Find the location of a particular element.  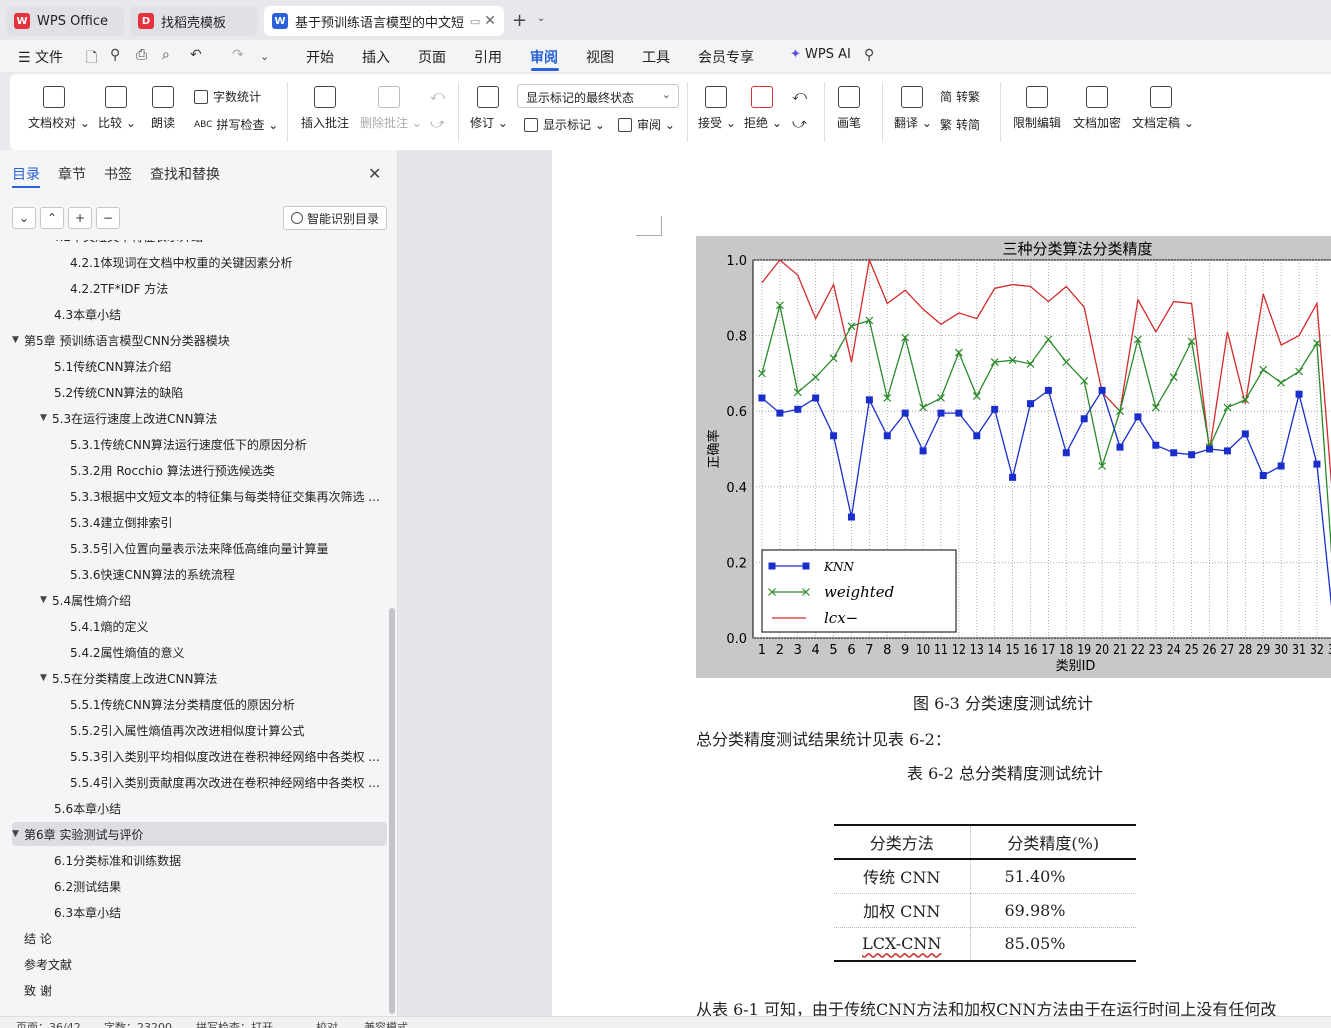

doc-check-button: 文档校对 ⌄ is located at coordinates (59, 108).